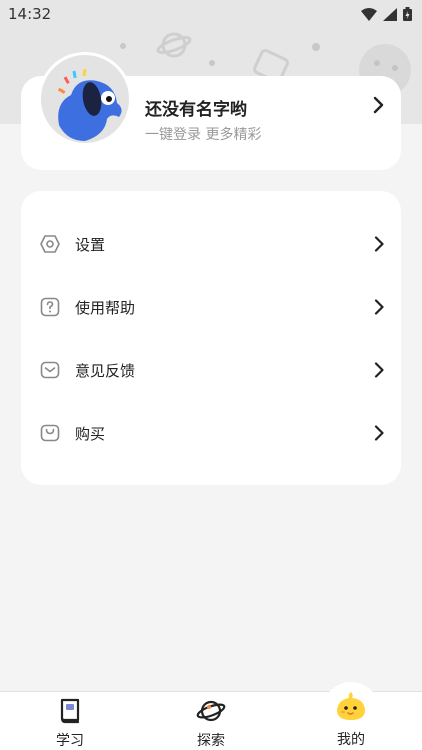  What do you see at coordinates (211, 244) in the screenshot?
I see `menu-item-settings: 设置` at bounding box center [211, 244].